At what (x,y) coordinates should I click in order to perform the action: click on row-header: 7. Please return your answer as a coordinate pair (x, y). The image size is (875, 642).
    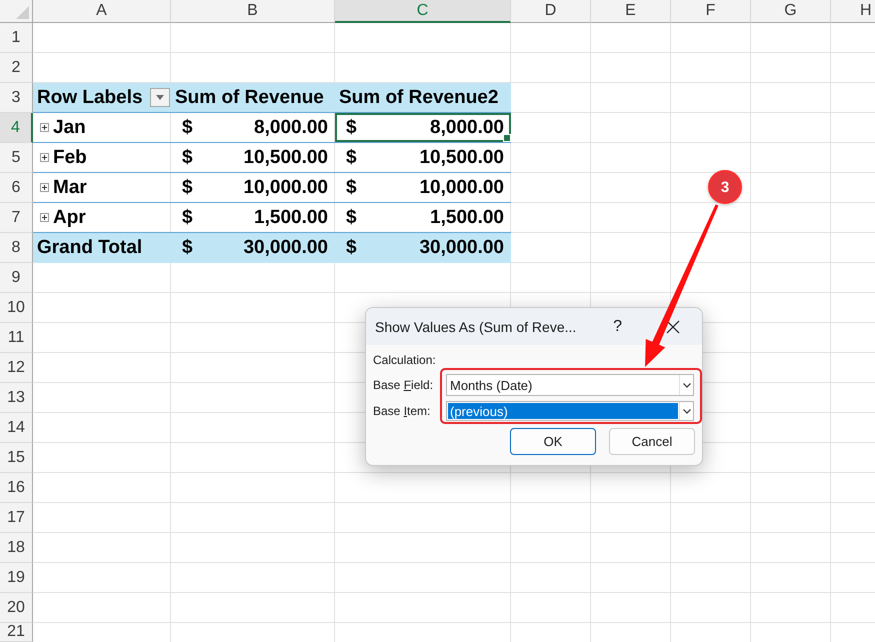
    Looking at the image, I should click on (16, 218).